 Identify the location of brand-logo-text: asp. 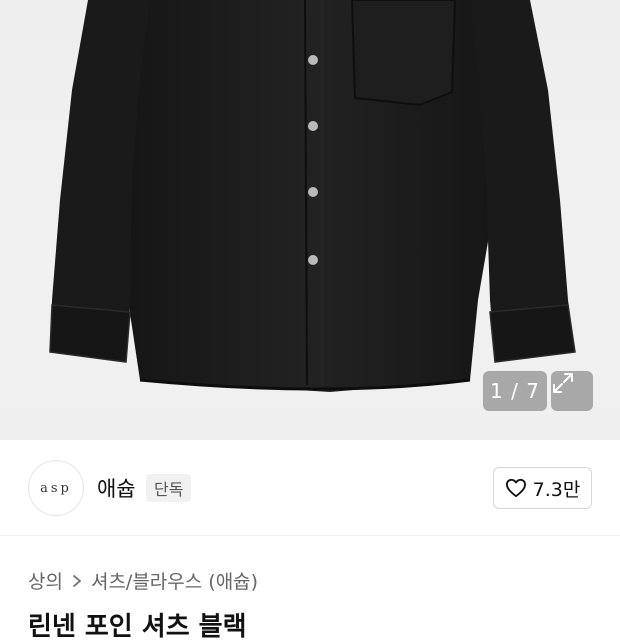
(56, 488).